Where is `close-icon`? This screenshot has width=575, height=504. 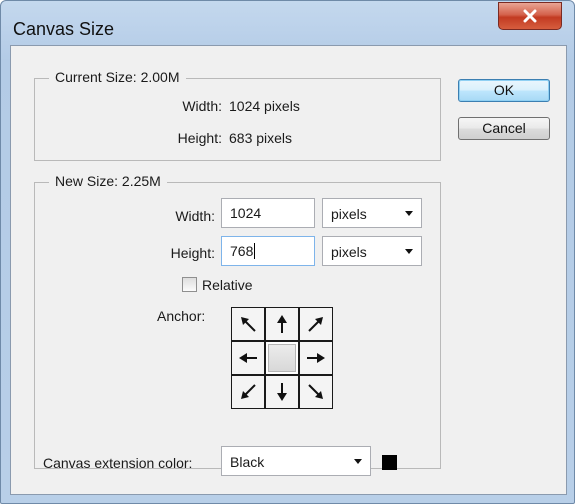
close-icon is located at coordinates (530, 16).